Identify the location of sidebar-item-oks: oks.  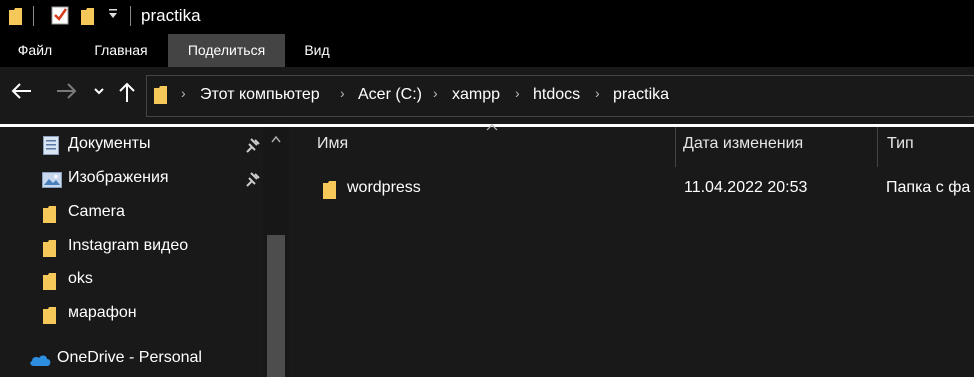
(131, 281).